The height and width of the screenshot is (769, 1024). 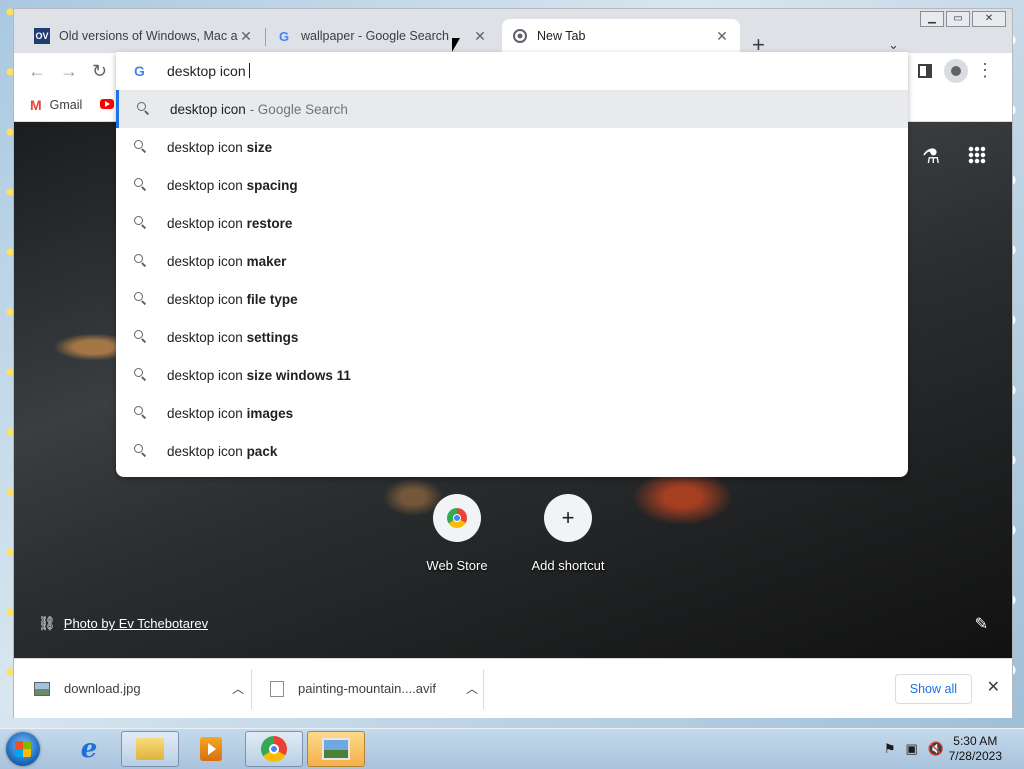 What do you see at coordinates (520, 36) in the screenshot?
I see `chrome-favicon-icon` at bounding box center [520, 36].